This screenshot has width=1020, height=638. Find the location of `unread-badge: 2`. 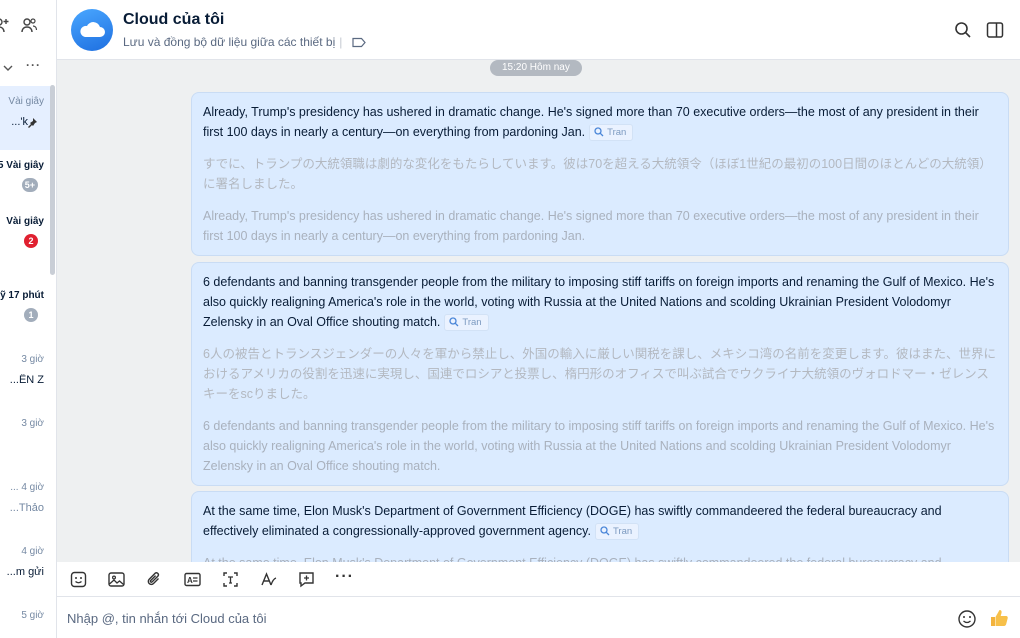

unread-badge: 2 is located at coordinates (31, 241).